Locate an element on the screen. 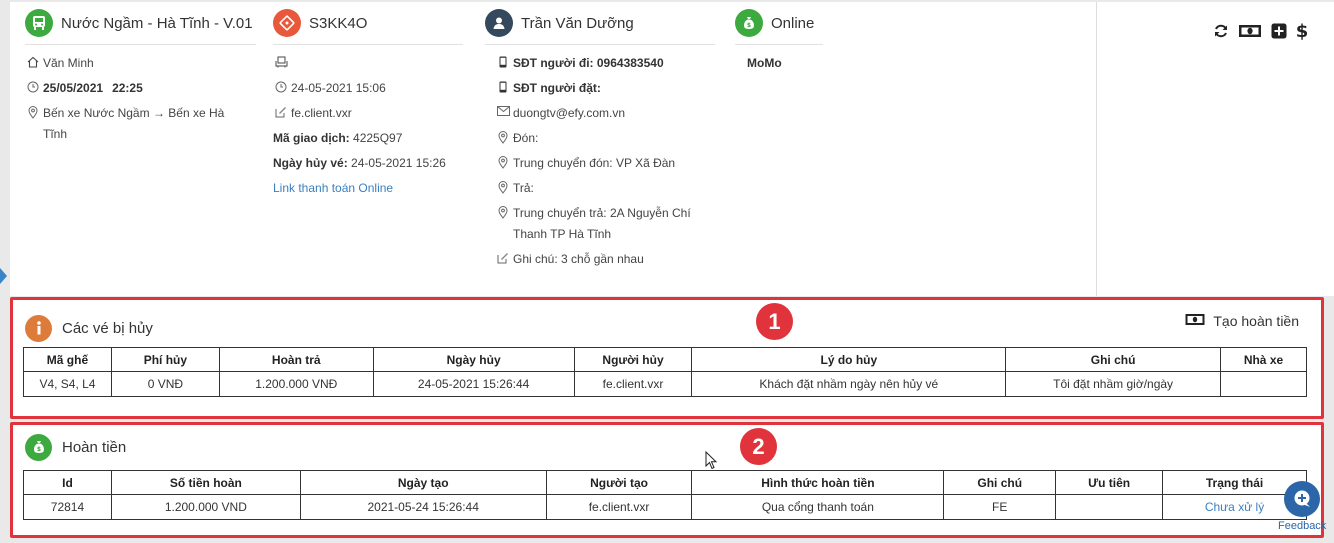 The height and width of the screenshot is (543, 1334). departure-date: 25/05/2021 is located at coordinates (73, 88).